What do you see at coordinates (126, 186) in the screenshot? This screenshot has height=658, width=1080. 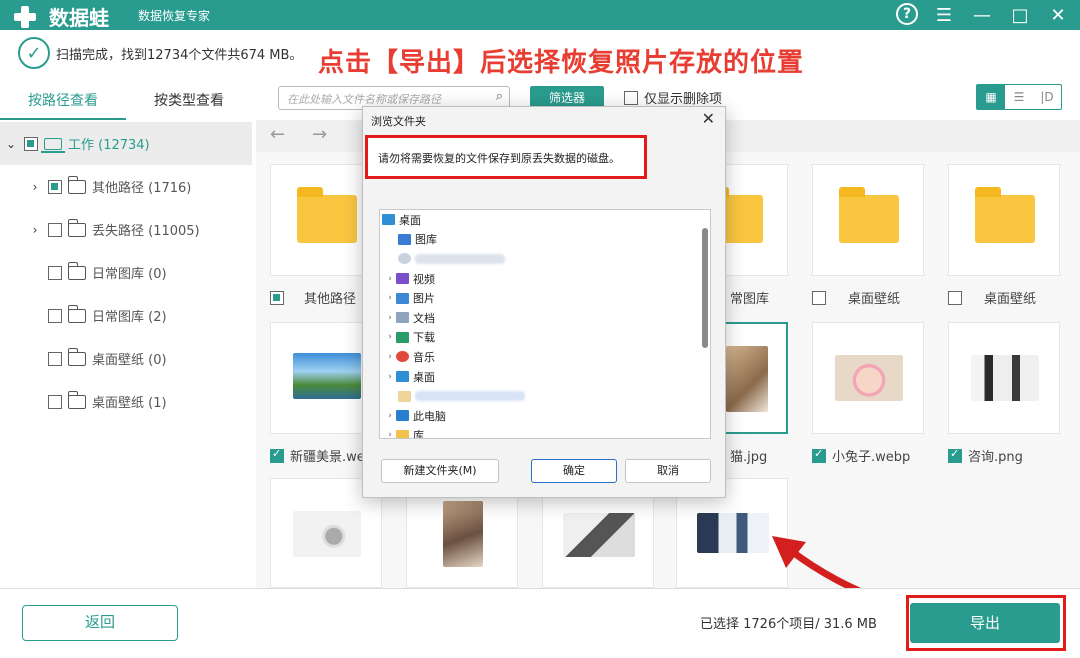 I see `tree-item: › 其他路径 (1716)` at bounding box center [126, 186].